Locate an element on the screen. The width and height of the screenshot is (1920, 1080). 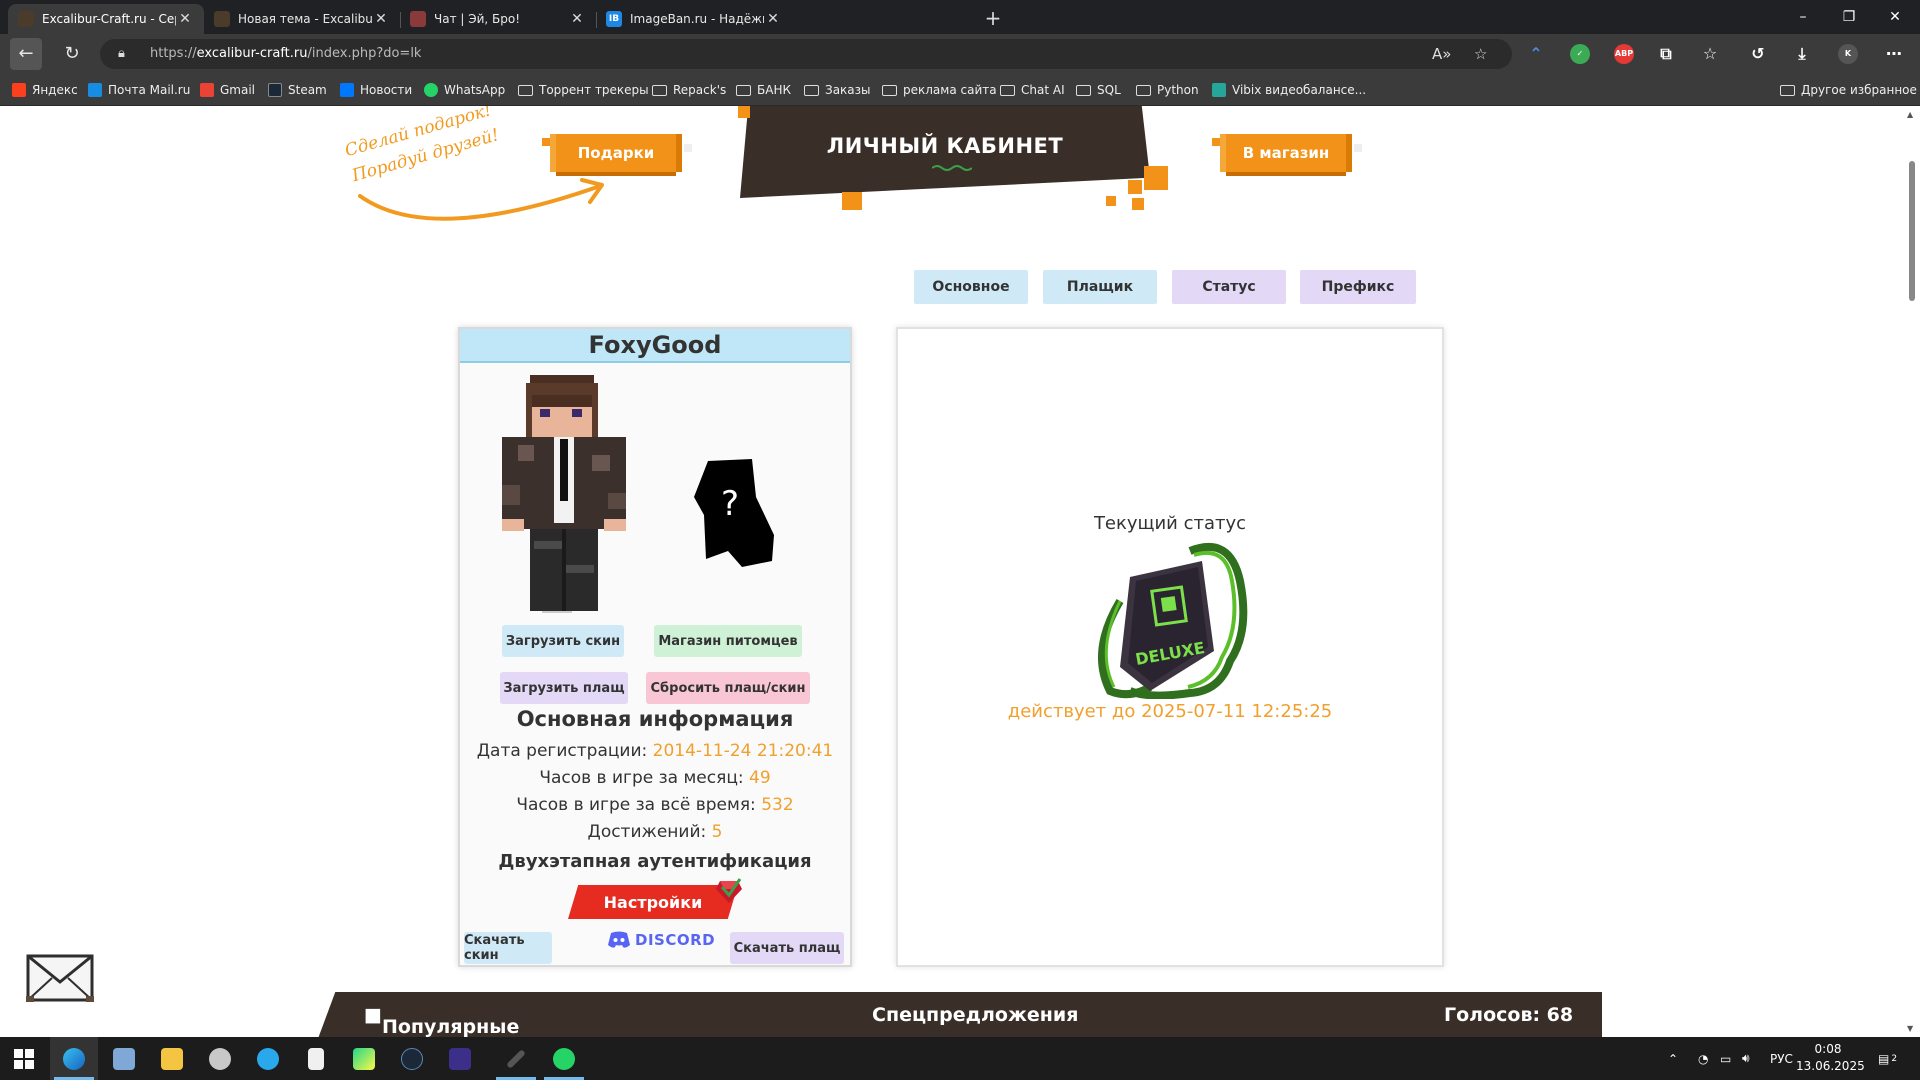
taskbar-telegram is located at coordinates (268, 1058).